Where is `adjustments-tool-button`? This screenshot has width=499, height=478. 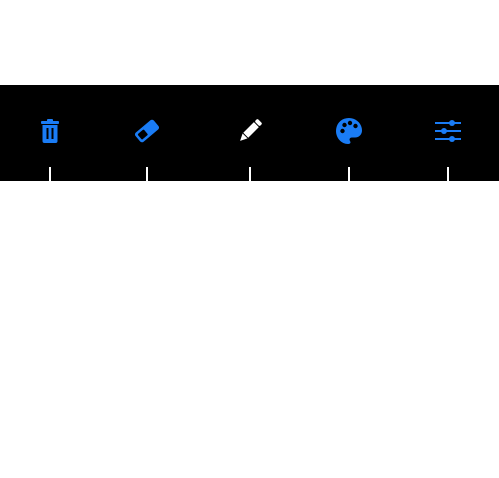
adjustments-tool-button is located at coordinates (448, 133).